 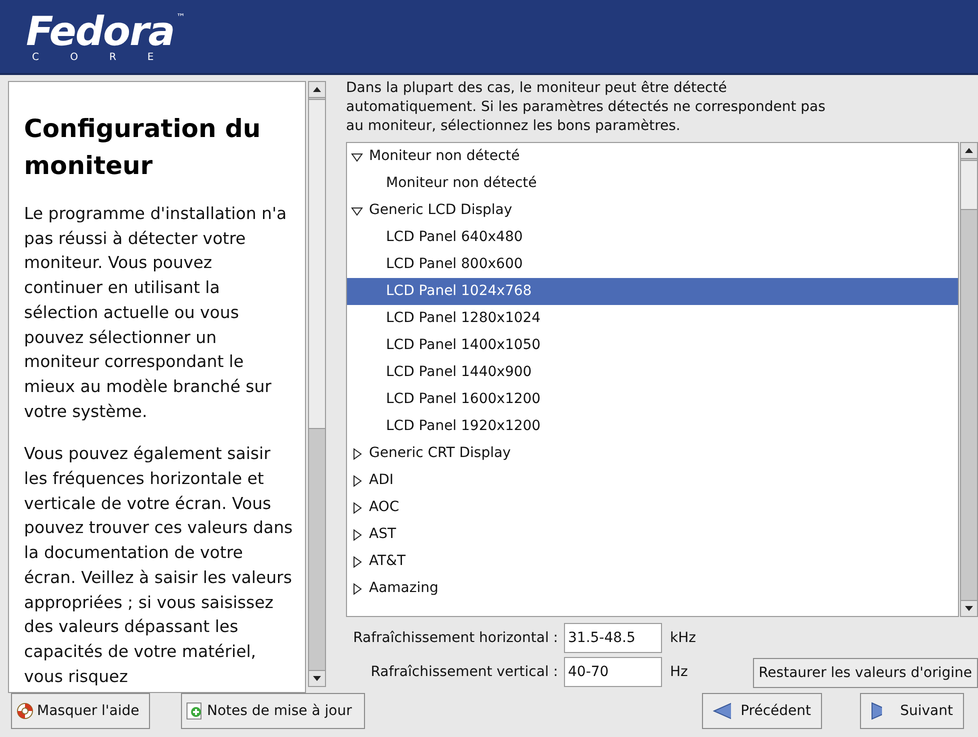 I want to click on intro-text: Dans la plupart des cas, le moniteur peut être détecté automatiquement. Si les paramètres détectés ne correspondent pas au moniteur, sélectionnez les bons paramètres., so click(x=586, y=107).